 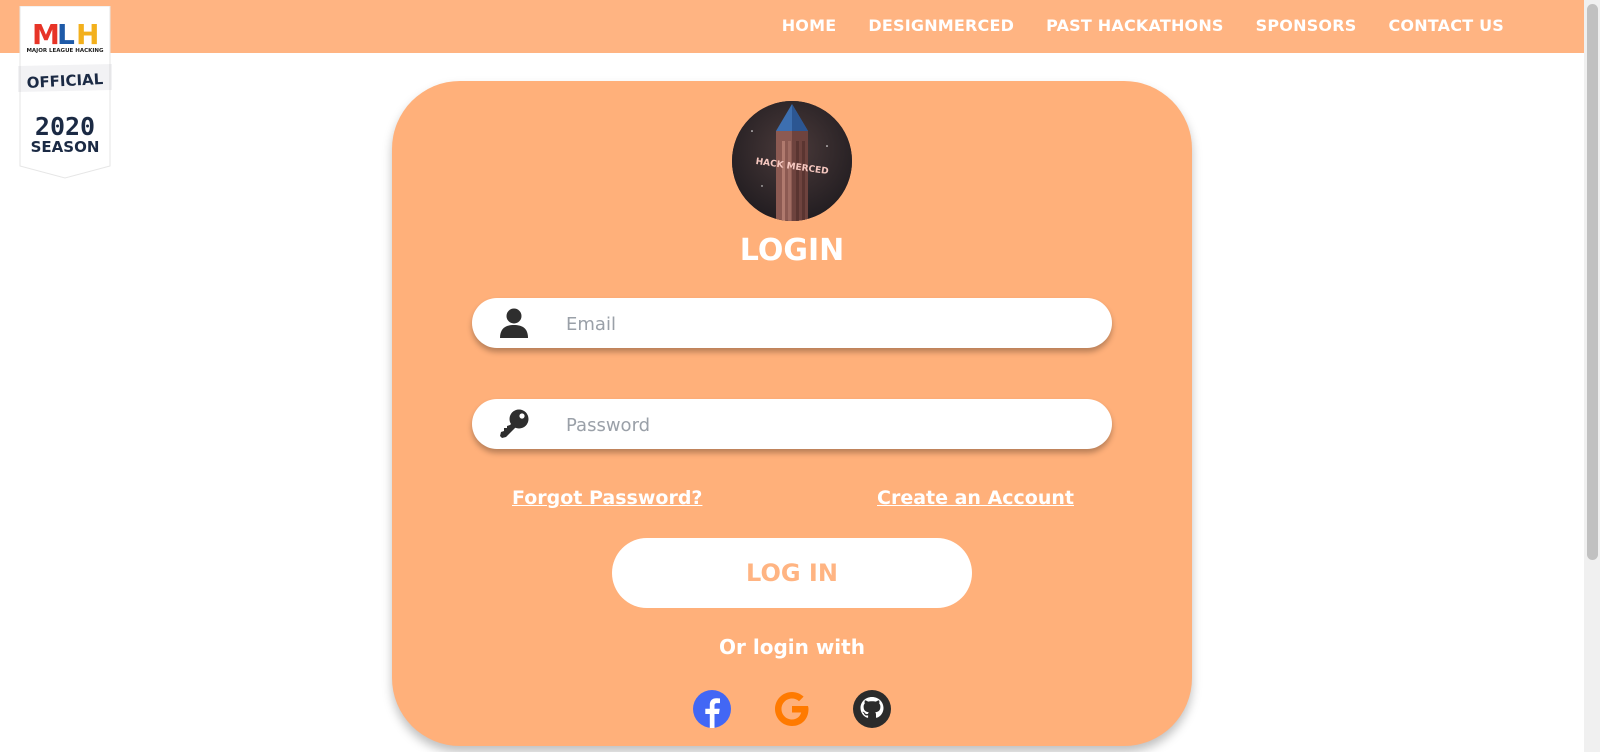 What do you see at coordinates (46, 34) in the screenshot?
I see `mlh-letter-m: M` at bounding box center [46, 34].